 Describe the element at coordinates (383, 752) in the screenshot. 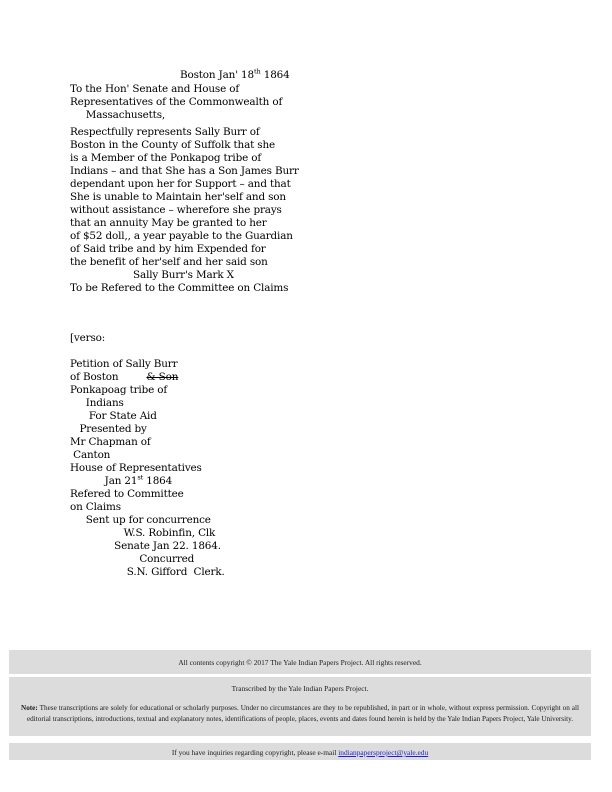

I see `email-link: indianpapersproject@yale.edu` at that location.